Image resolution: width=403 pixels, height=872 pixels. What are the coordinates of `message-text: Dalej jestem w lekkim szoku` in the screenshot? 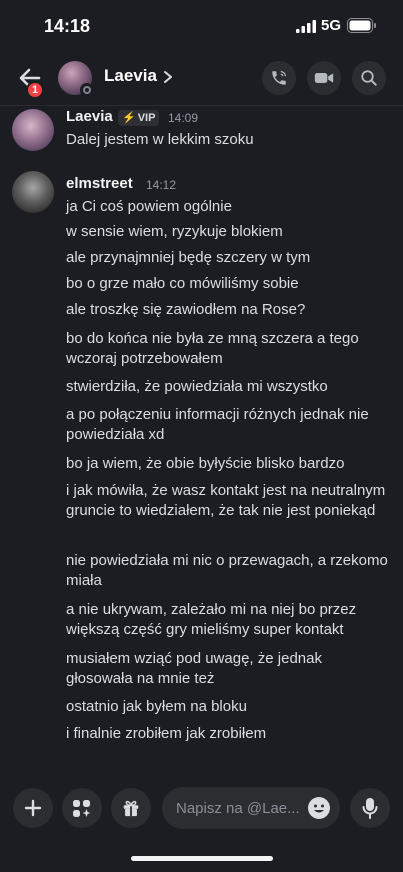 It's located at (160, 139).